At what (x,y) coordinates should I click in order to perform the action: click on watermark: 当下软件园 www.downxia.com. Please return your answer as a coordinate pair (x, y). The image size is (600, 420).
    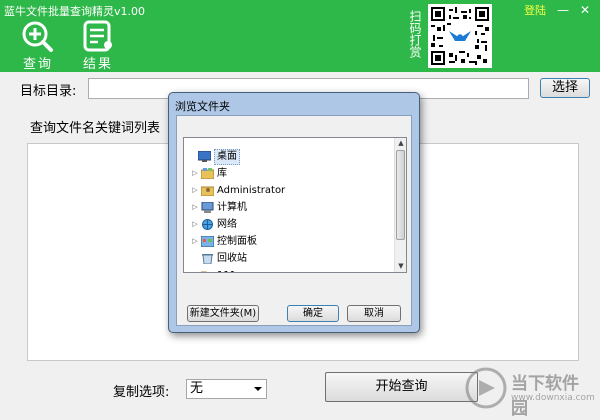
    Looking at the image, I should click on (530, 392).